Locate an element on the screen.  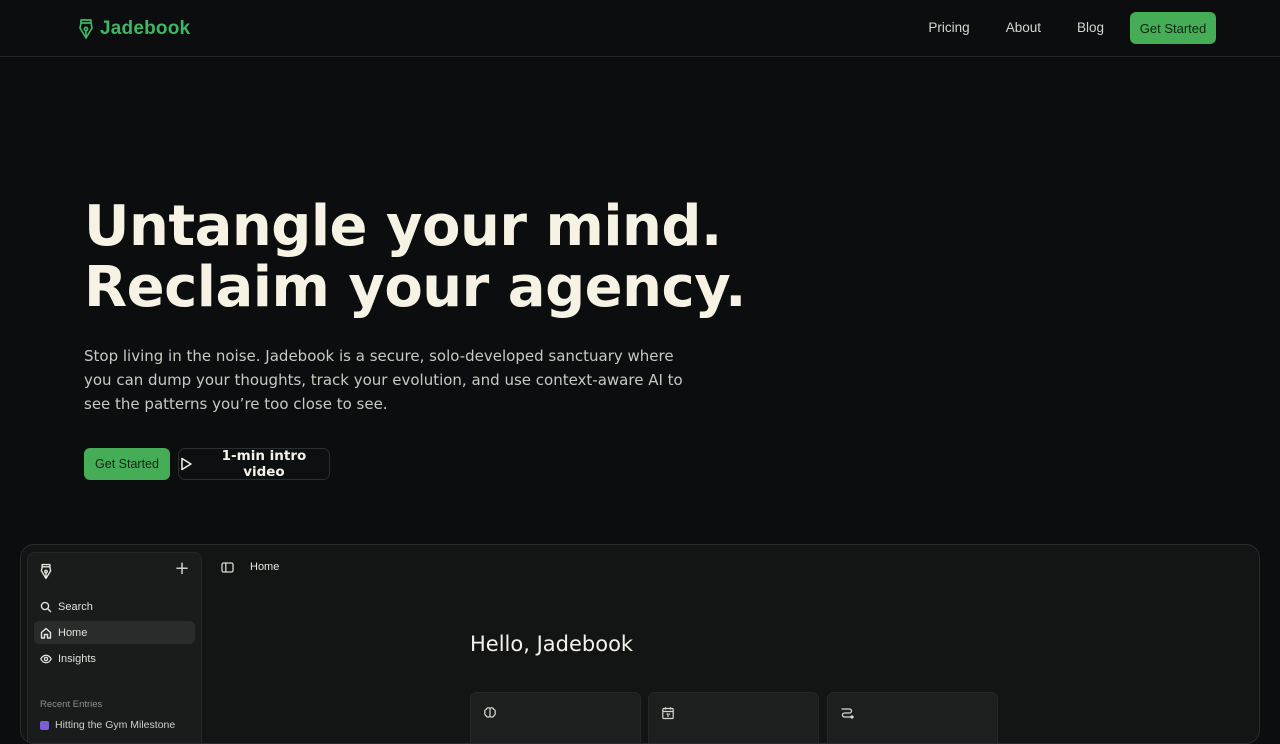
entry-mood-icon is located at coordinates (44, 725).